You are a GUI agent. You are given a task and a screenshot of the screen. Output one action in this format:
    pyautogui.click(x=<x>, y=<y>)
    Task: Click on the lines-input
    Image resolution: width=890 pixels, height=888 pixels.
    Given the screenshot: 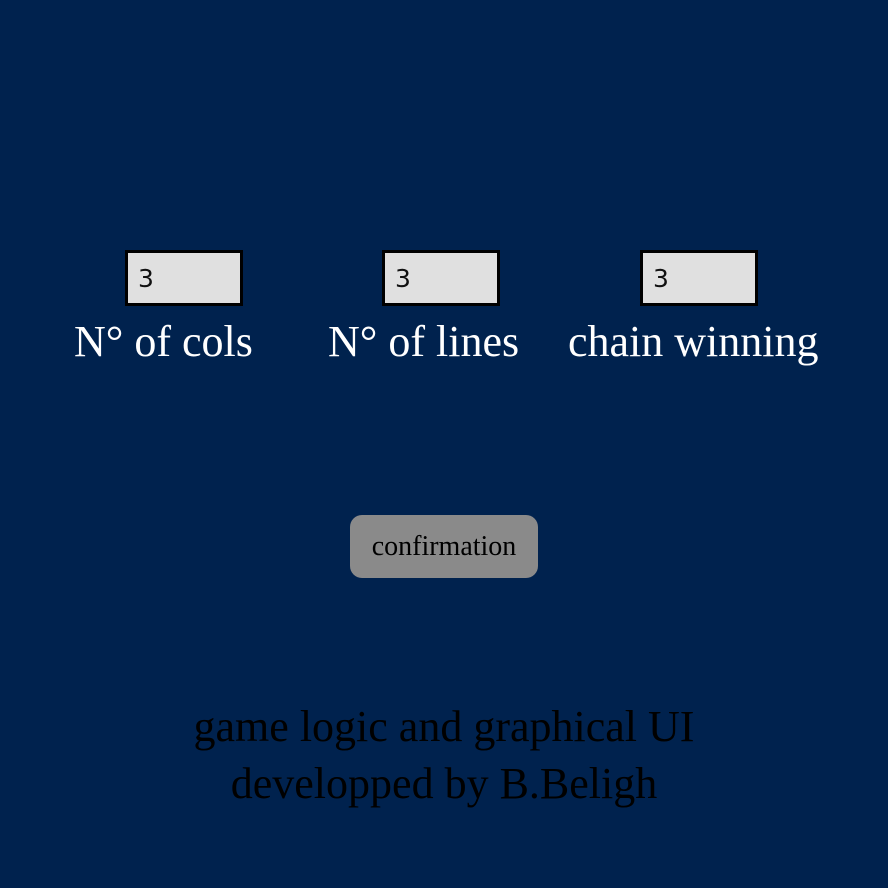 What is the action you would take?
    pyautogui.click(x=441, y=278)
    